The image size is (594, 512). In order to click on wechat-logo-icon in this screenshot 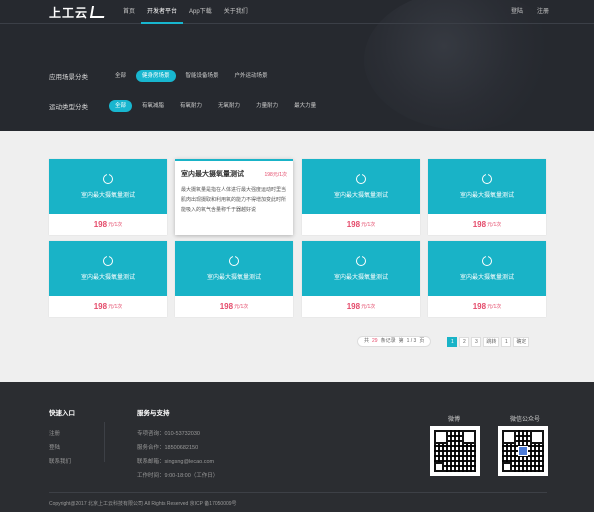, I will do `click(523, 451)`.